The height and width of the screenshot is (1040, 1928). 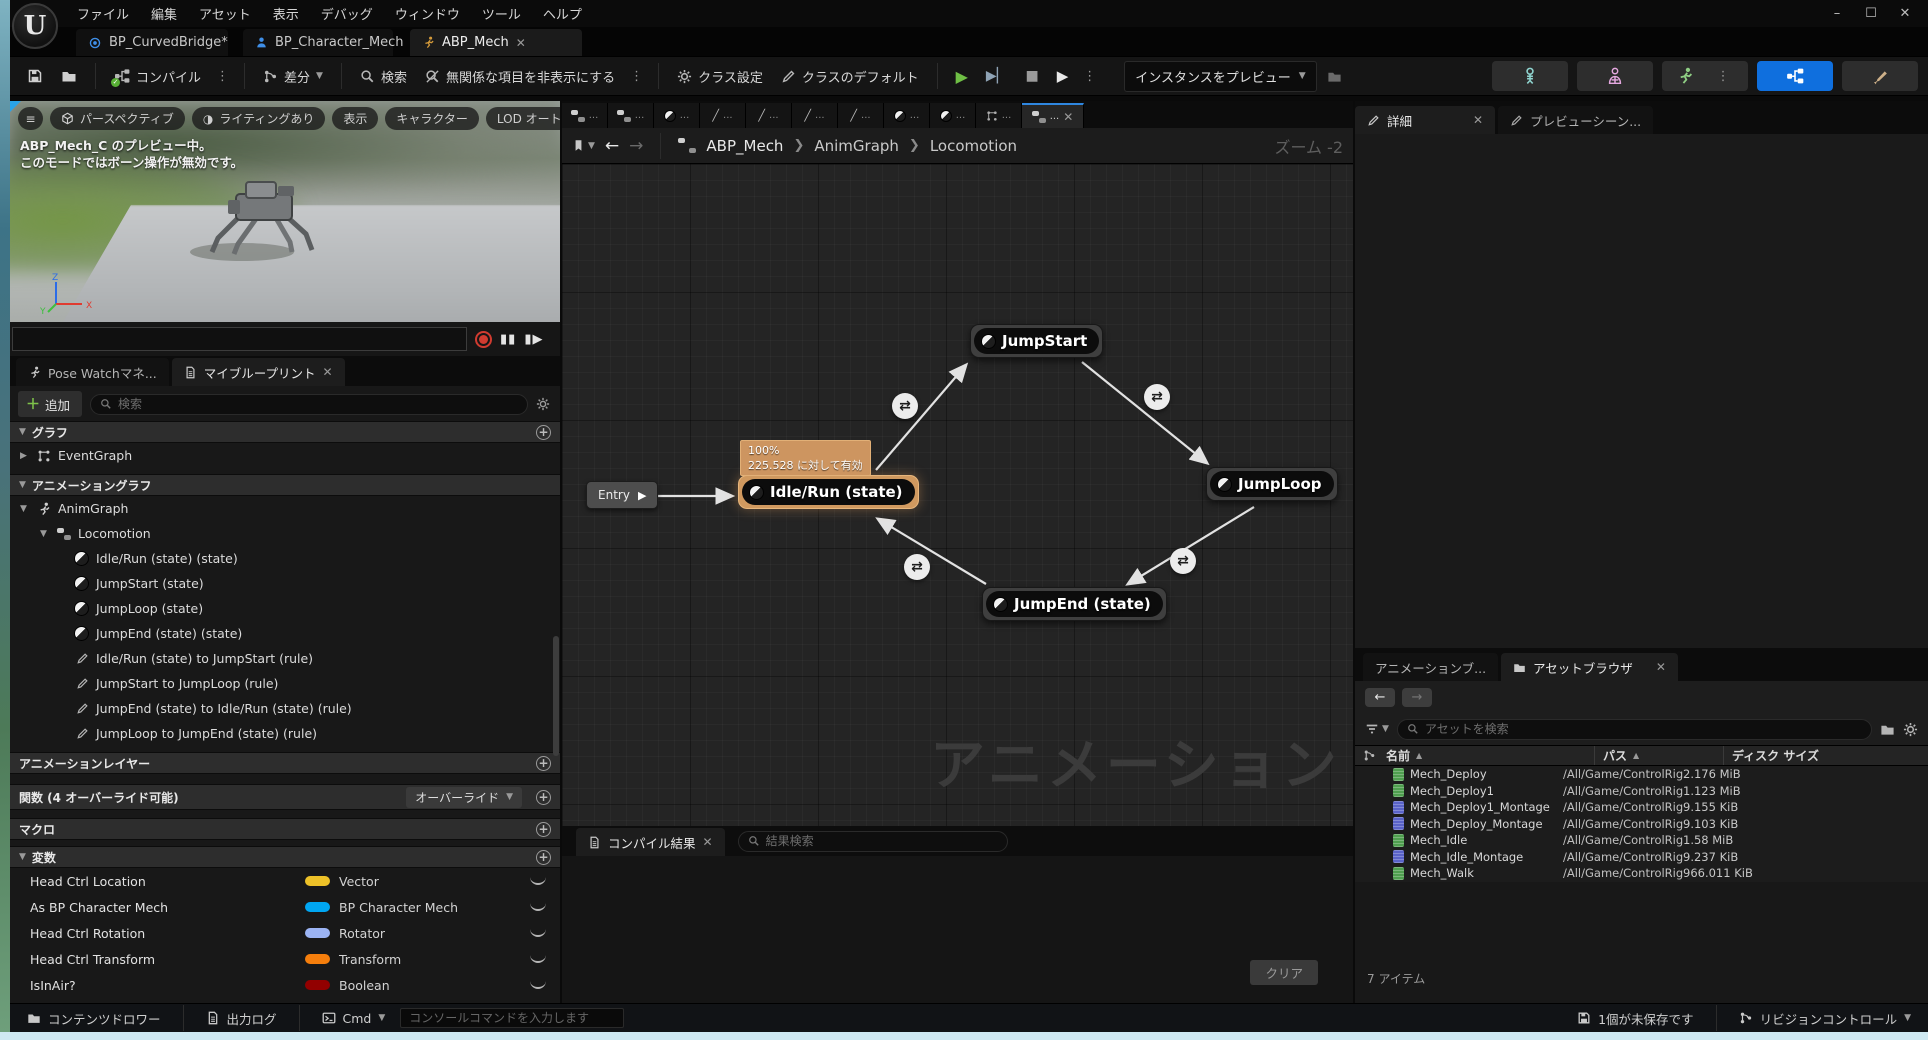 I want to click on asset-row: Mech_Idle/All/Game/ControlRig 1.58 MiB, so click(x=1641, y=840).